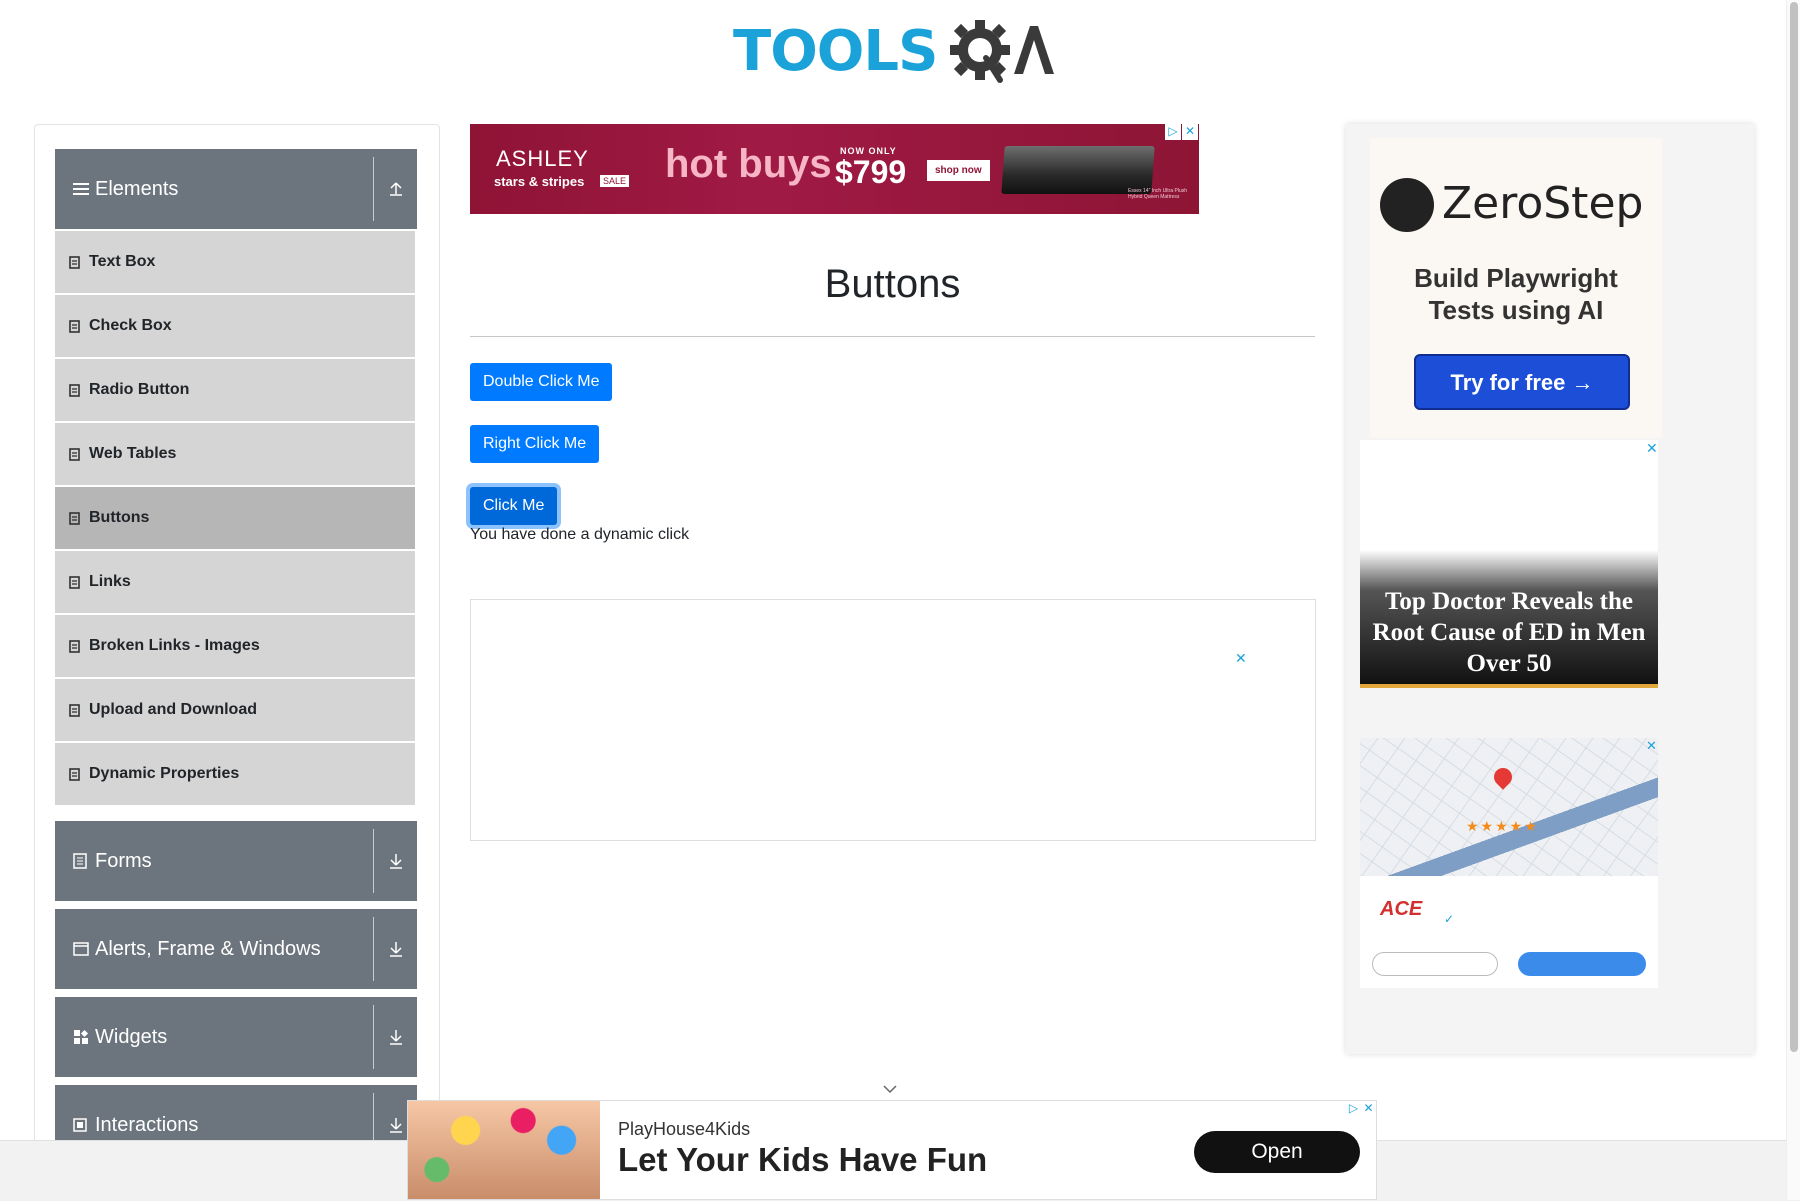 This screenshot has height=1201, width=1800. What do you see at coordinates (1401, 909) in the screenshot?
I see `ace-logo: ACE` at bounding box center [1401, 909].